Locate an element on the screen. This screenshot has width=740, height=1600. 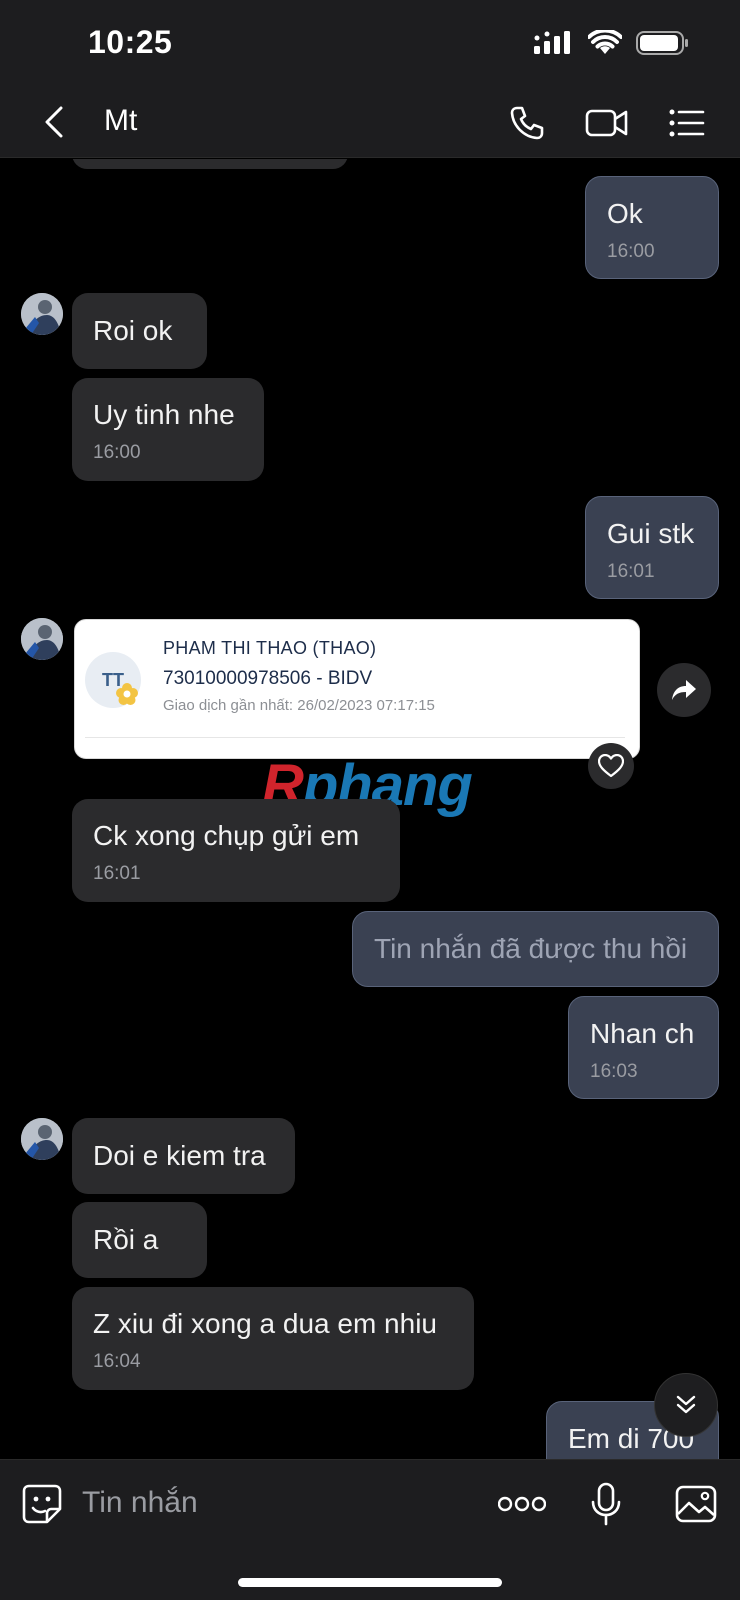
scroll-to-bottom-button is located at coordinates (686, 1405).